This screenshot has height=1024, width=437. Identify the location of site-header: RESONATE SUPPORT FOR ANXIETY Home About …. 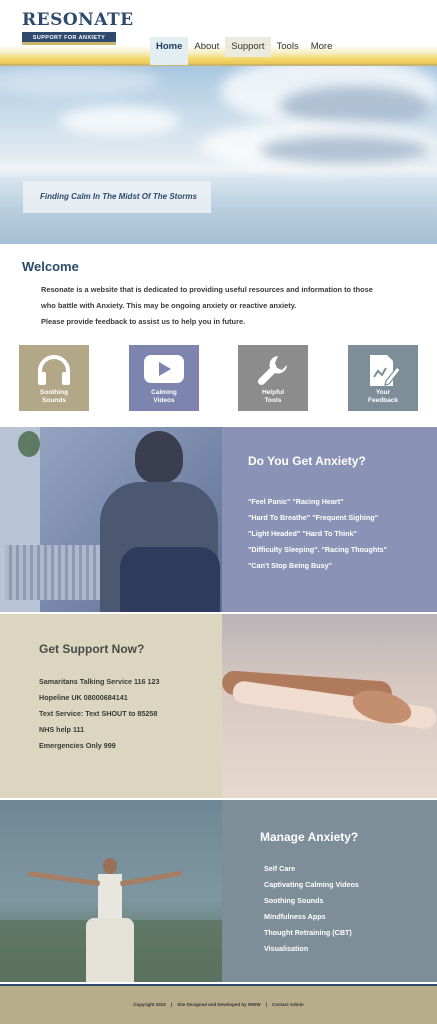
(218, 33).